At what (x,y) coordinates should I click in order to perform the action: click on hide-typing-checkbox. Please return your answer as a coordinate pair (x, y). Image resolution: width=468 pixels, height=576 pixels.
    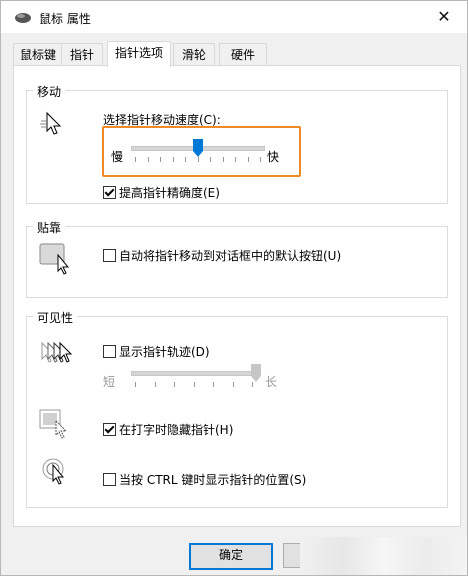
    Looking at the image, I should click on (109, 429).